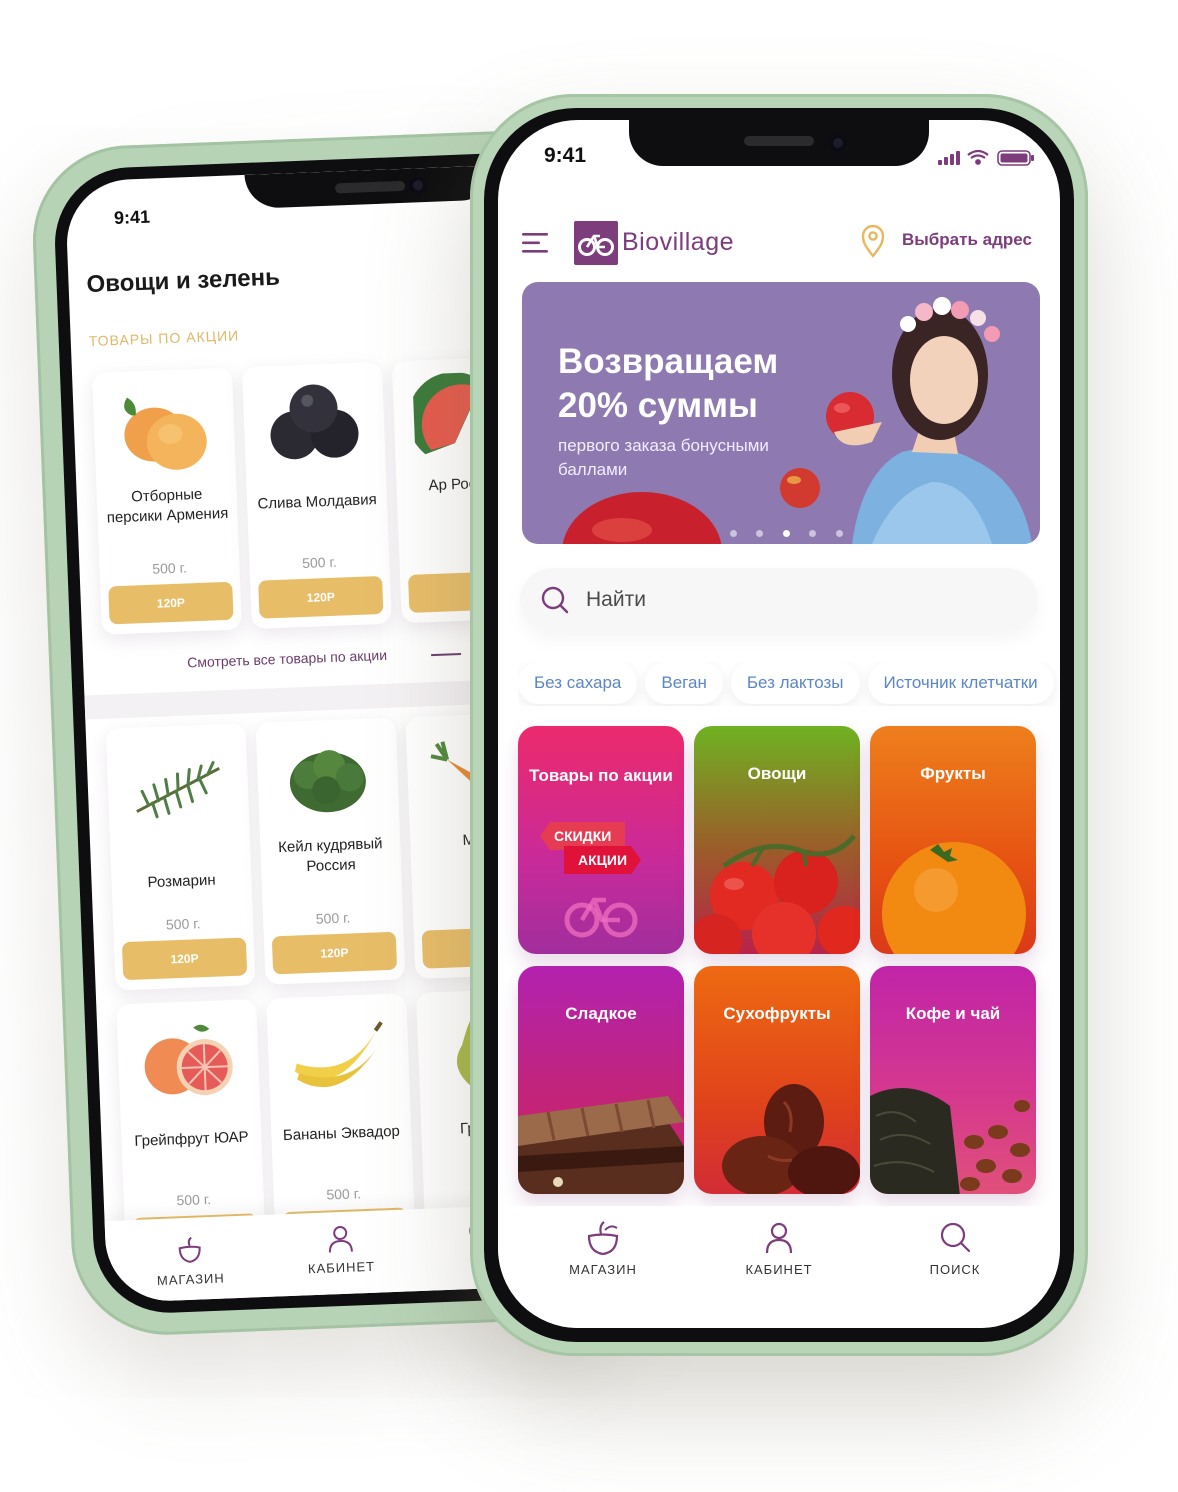  I want to click on brand-logo, so click(596, 243).